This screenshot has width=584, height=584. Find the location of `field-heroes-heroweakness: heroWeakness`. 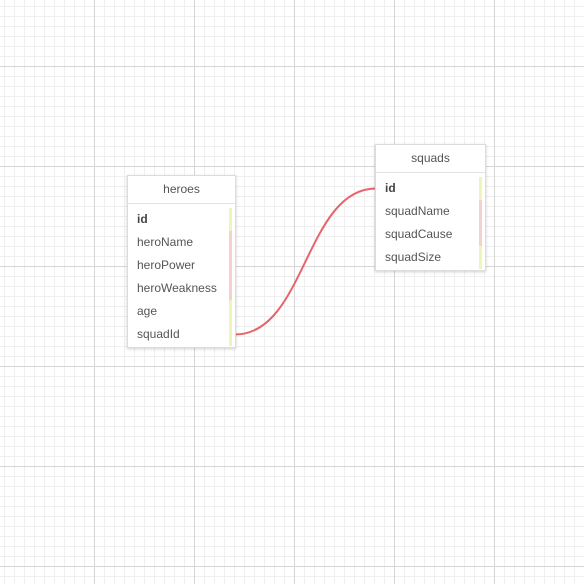

field-heroes-heroweakness: heroWeakness is located at coordinates (181, 288).